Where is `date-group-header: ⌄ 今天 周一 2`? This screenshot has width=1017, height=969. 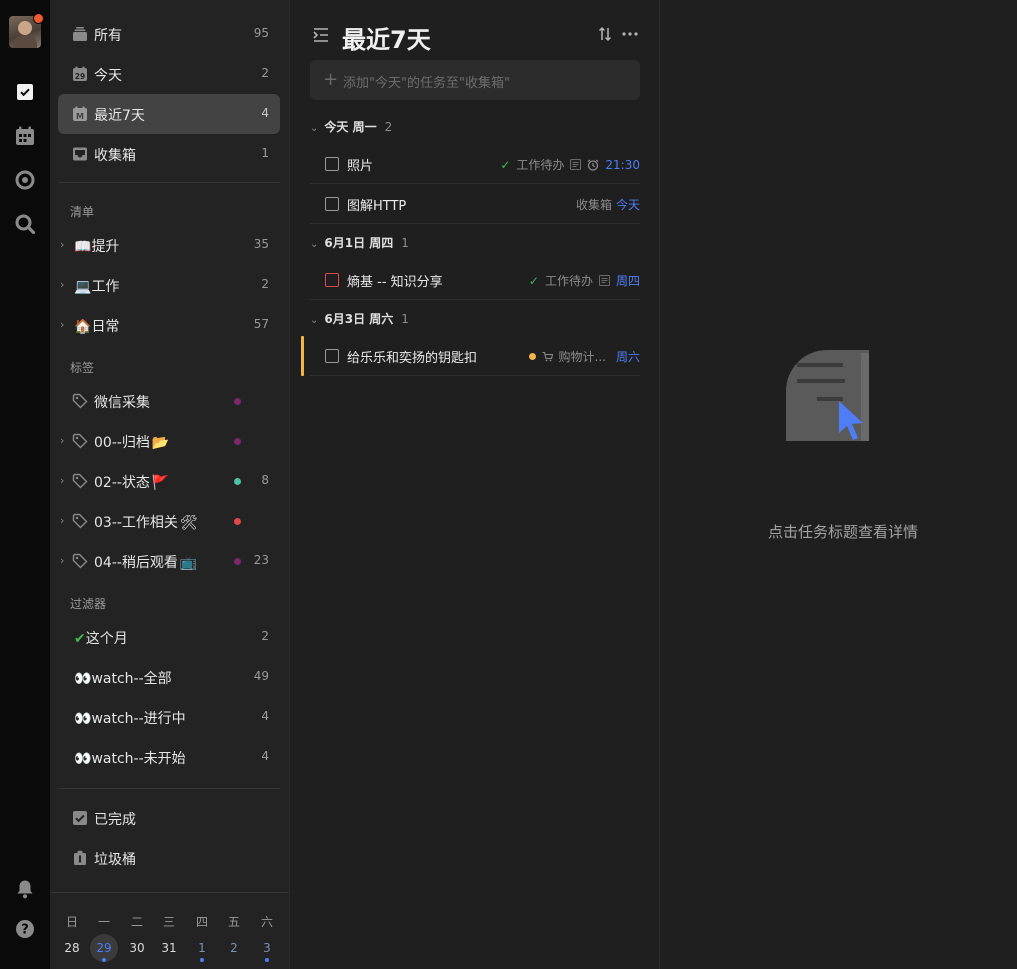 date-group-header: ⌄ 今天 周一 2 is located at coordinates (351, 128).